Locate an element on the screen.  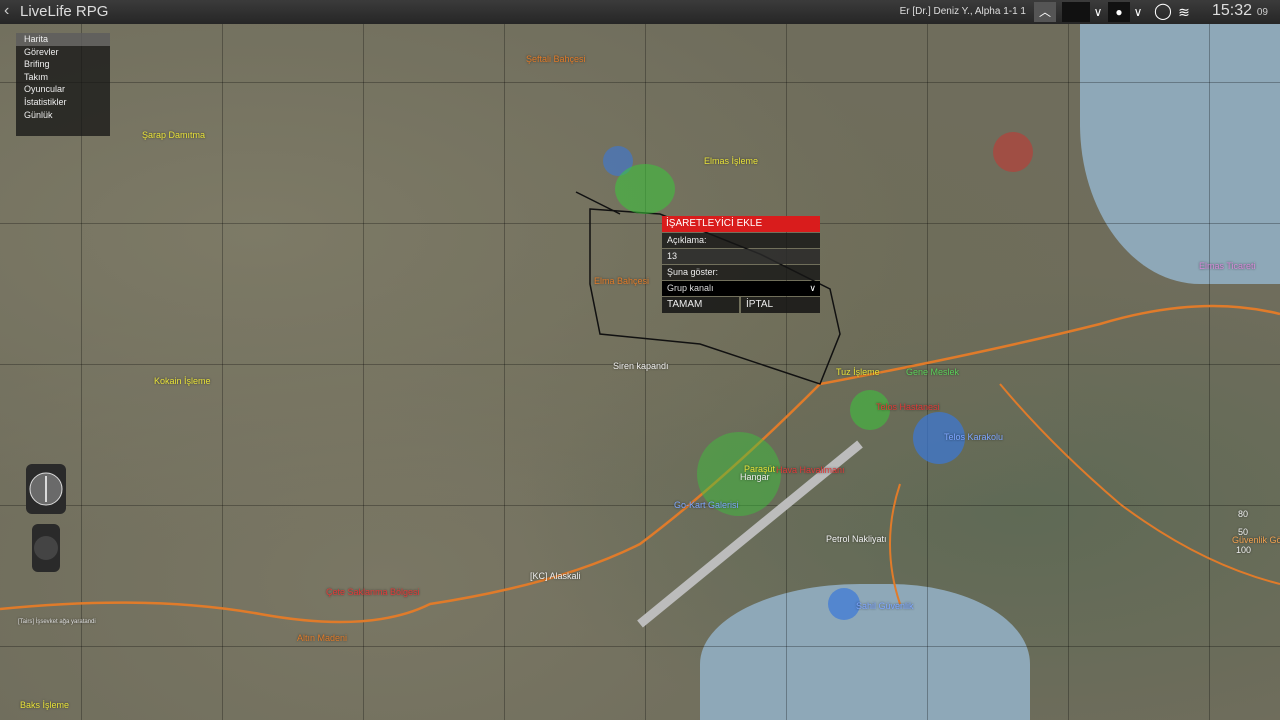
ok-button: TAMAM is located at coordinates (700, 305).